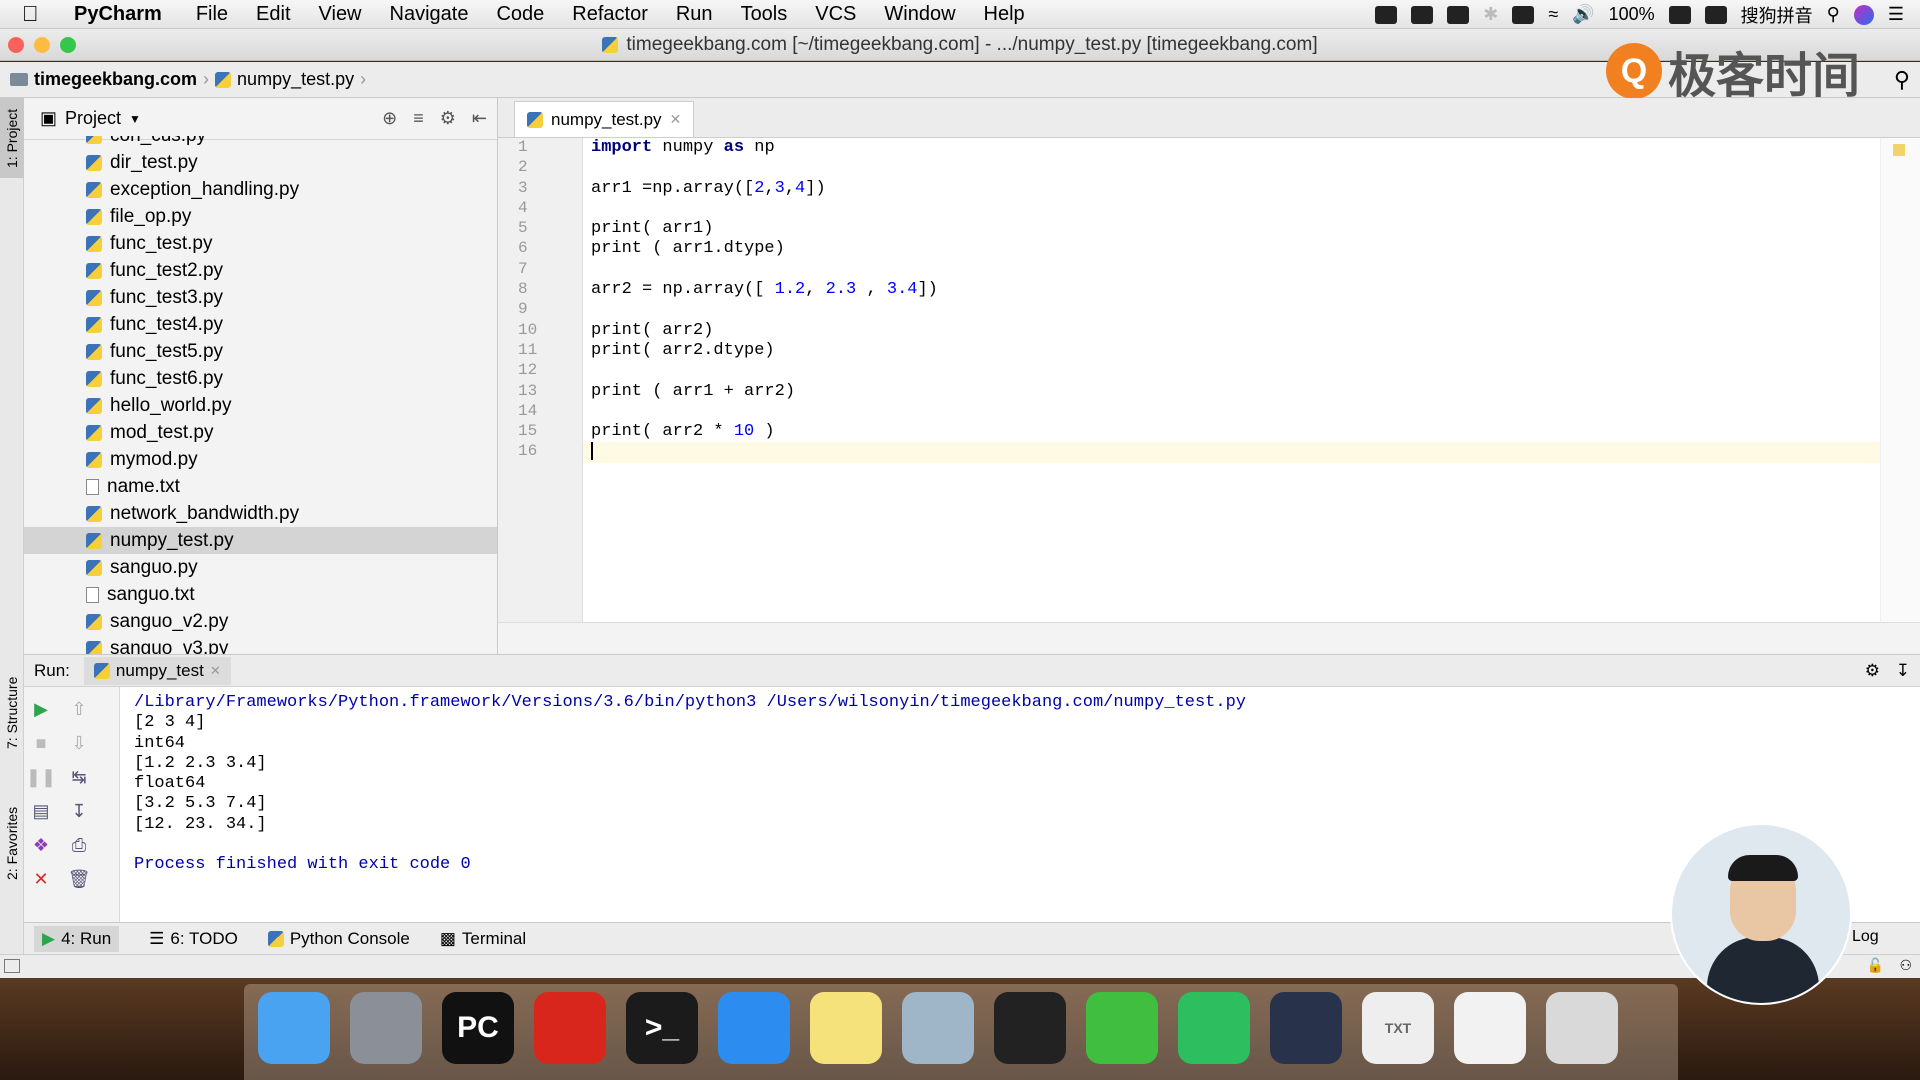 This screenshot has height=1080, width=1920. I want to click on close-window-button, so click(16, 45).